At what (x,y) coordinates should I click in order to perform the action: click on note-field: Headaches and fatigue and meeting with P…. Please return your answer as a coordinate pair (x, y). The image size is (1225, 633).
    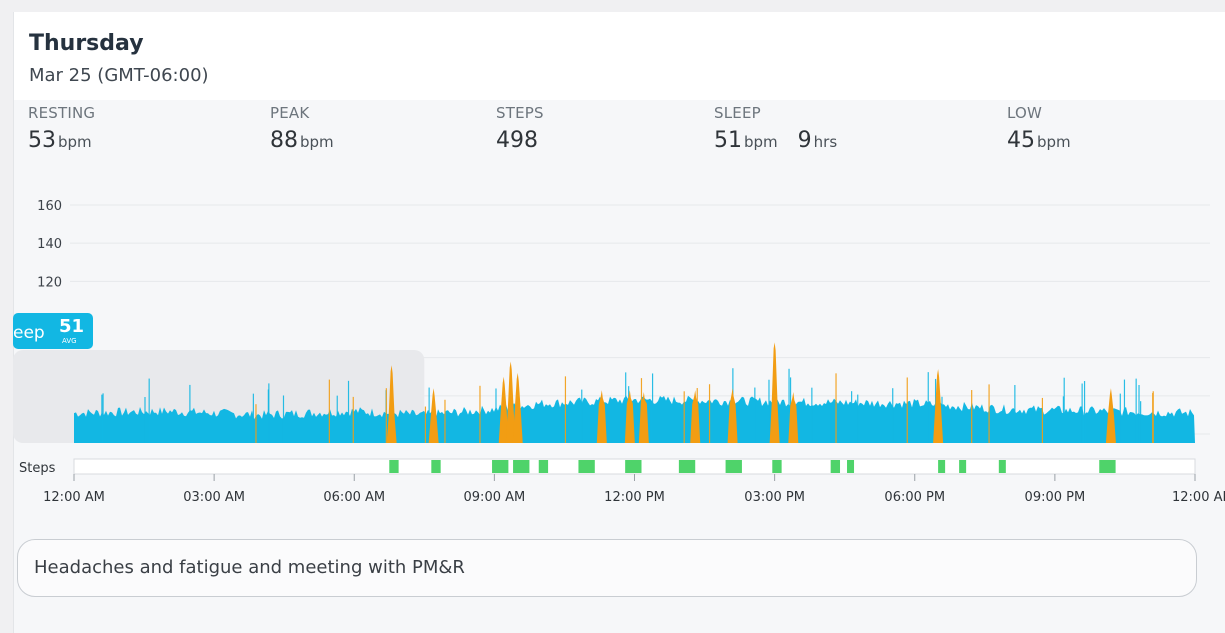
    Looking at the image, I should click on (607, 568).